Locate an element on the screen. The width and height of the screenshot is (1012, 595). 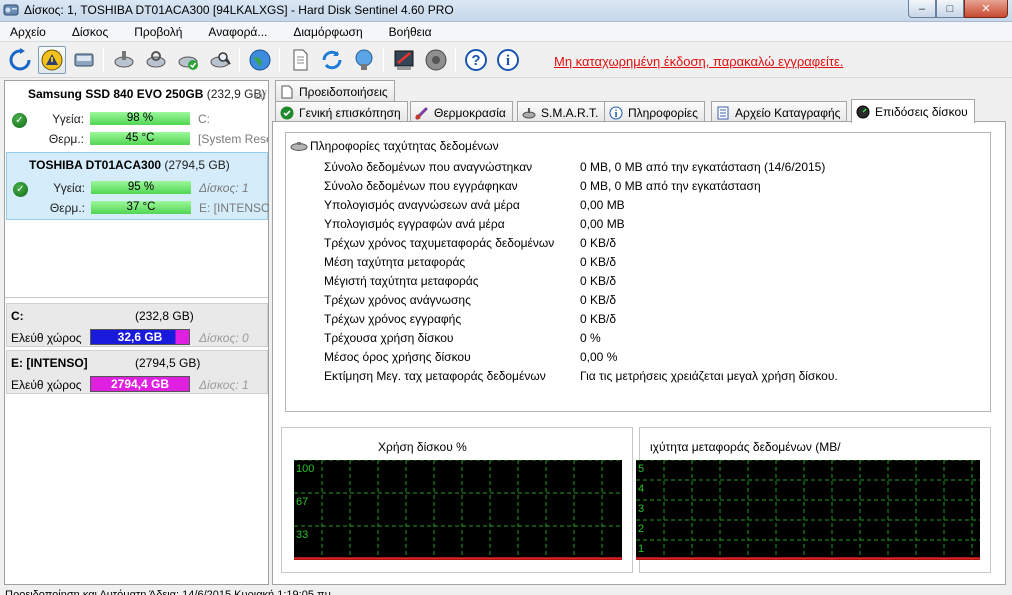
help-button: ? is located at coordinates (476, 60).